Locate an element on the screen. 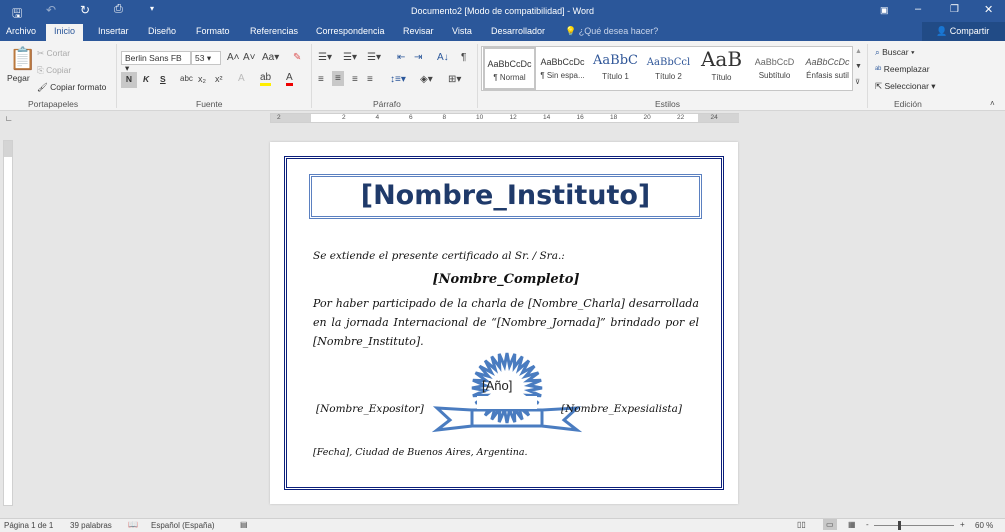 The width and height of the screenshot is (1005, 532). style-subtle-emphasis: AaBbCcDc Énfasis sutil is located at coordinates (827, 68).